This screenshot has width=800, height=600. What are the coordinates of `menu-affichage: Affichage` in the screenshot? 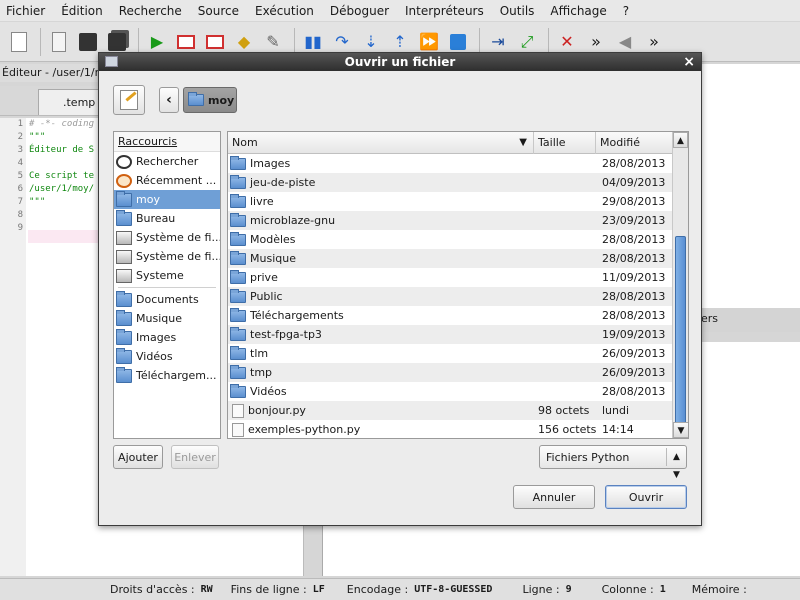 It's located at (578, 11).